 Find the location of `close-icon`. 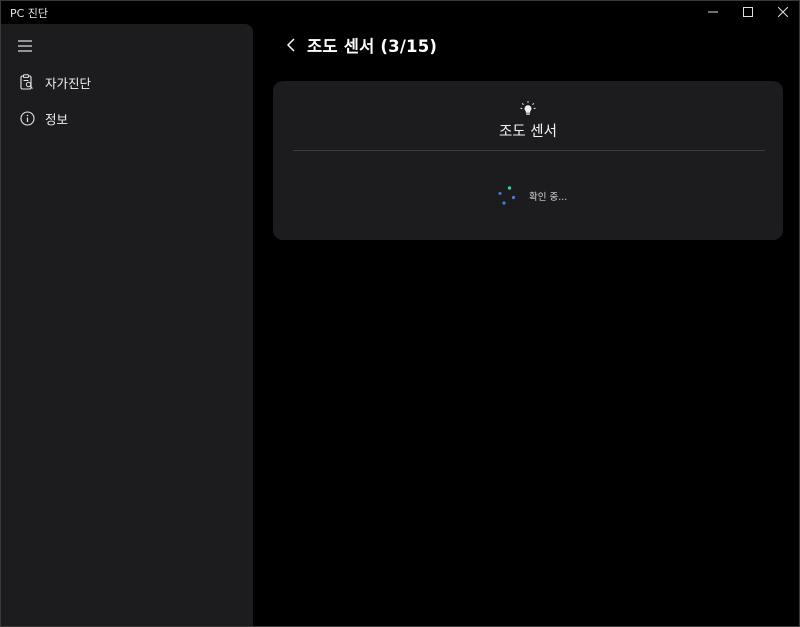

close-icon is located at coordinates (783, 12).